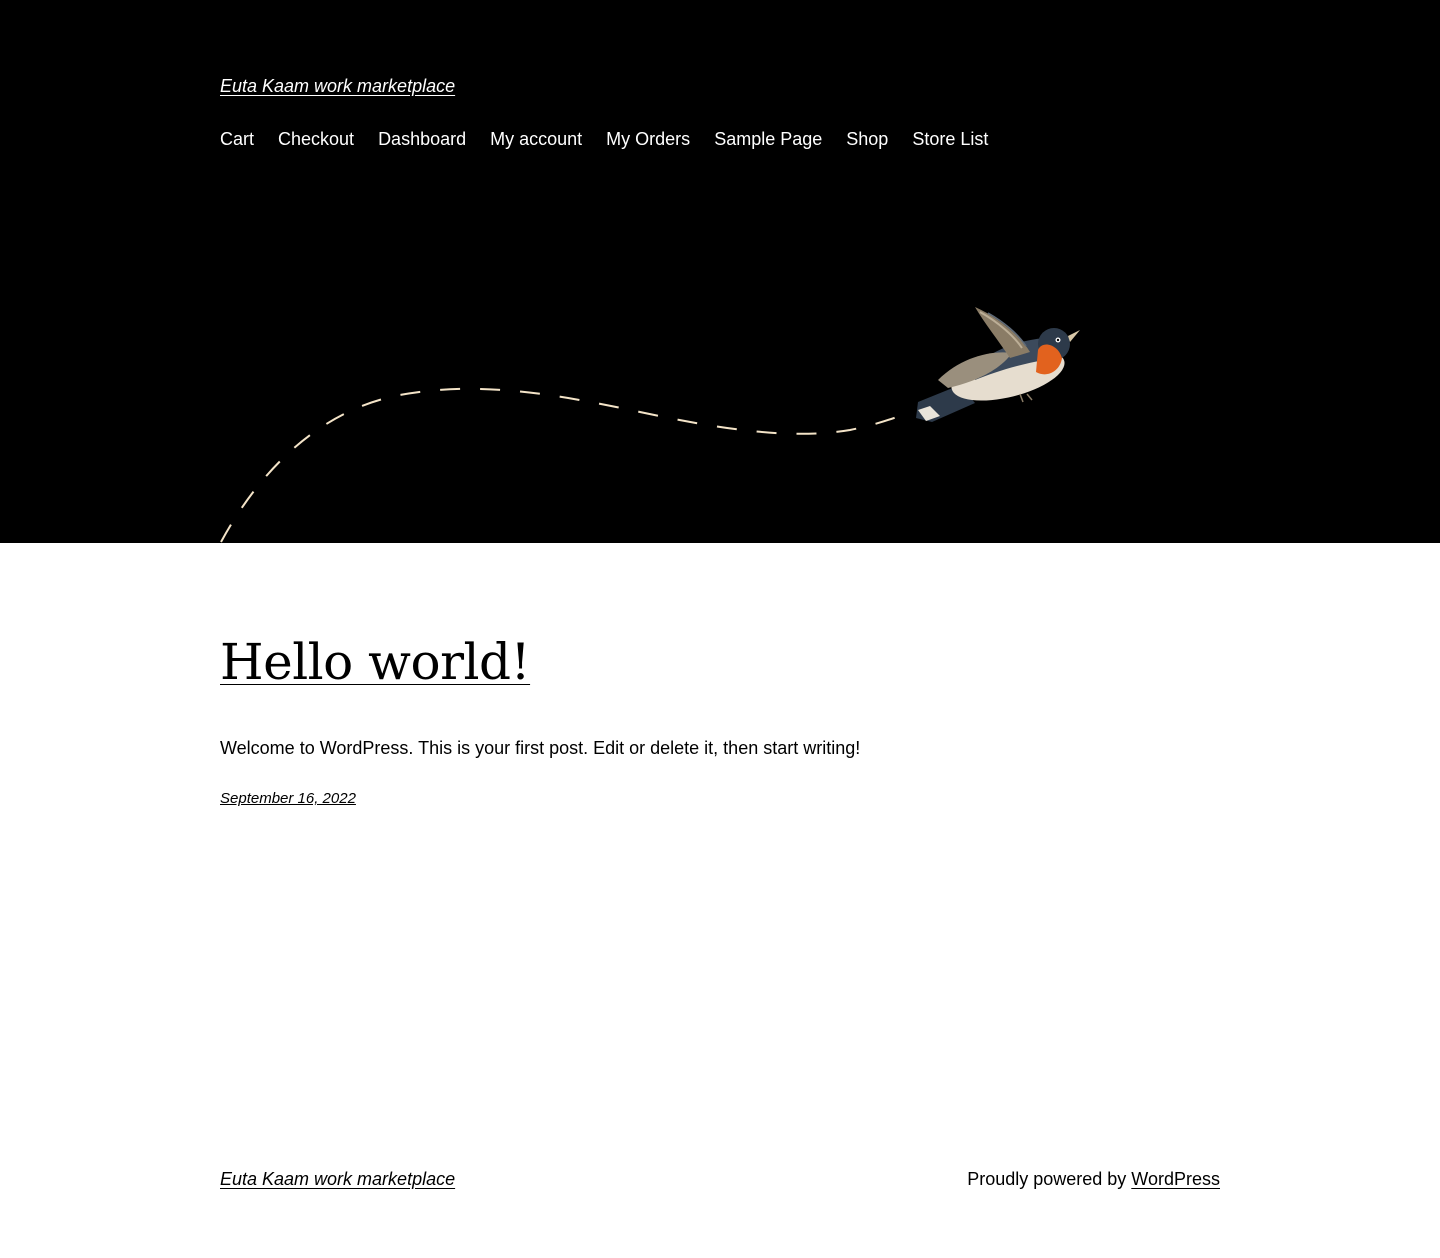 Image resolution: width=1440 pixels, height=1258 pixels. Describe the element at coordinates (316, 139) in the screenshot. I see `nav-item-checkout: Checkout` at that location.